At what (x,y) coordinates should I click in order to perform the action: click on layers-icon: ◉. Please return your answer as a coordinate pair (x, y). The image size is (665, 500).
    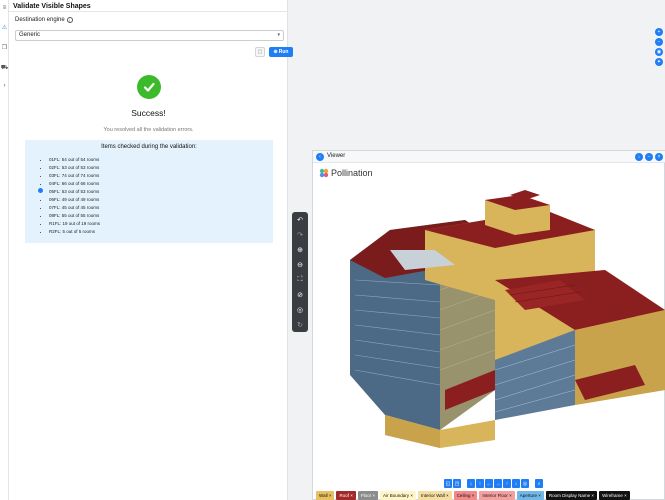
    Looking at the image, I should click on (659, 52).